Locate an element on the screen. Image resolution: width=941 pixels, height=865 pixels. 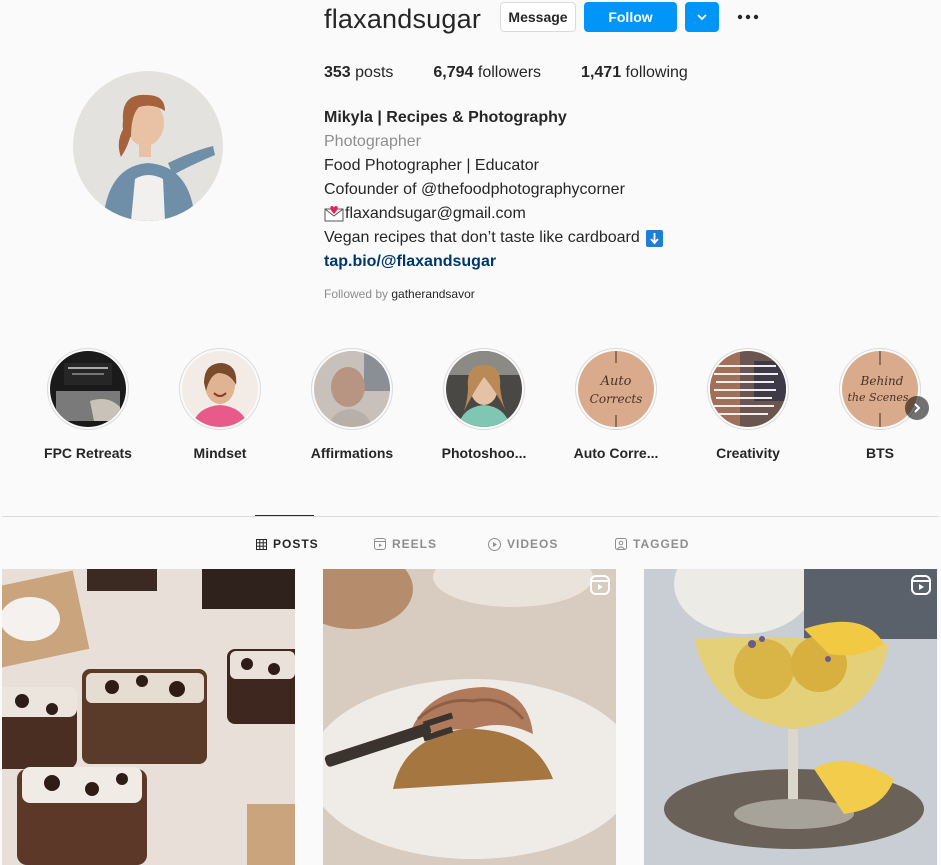
reels-icon is located at coordinates (380, 544).